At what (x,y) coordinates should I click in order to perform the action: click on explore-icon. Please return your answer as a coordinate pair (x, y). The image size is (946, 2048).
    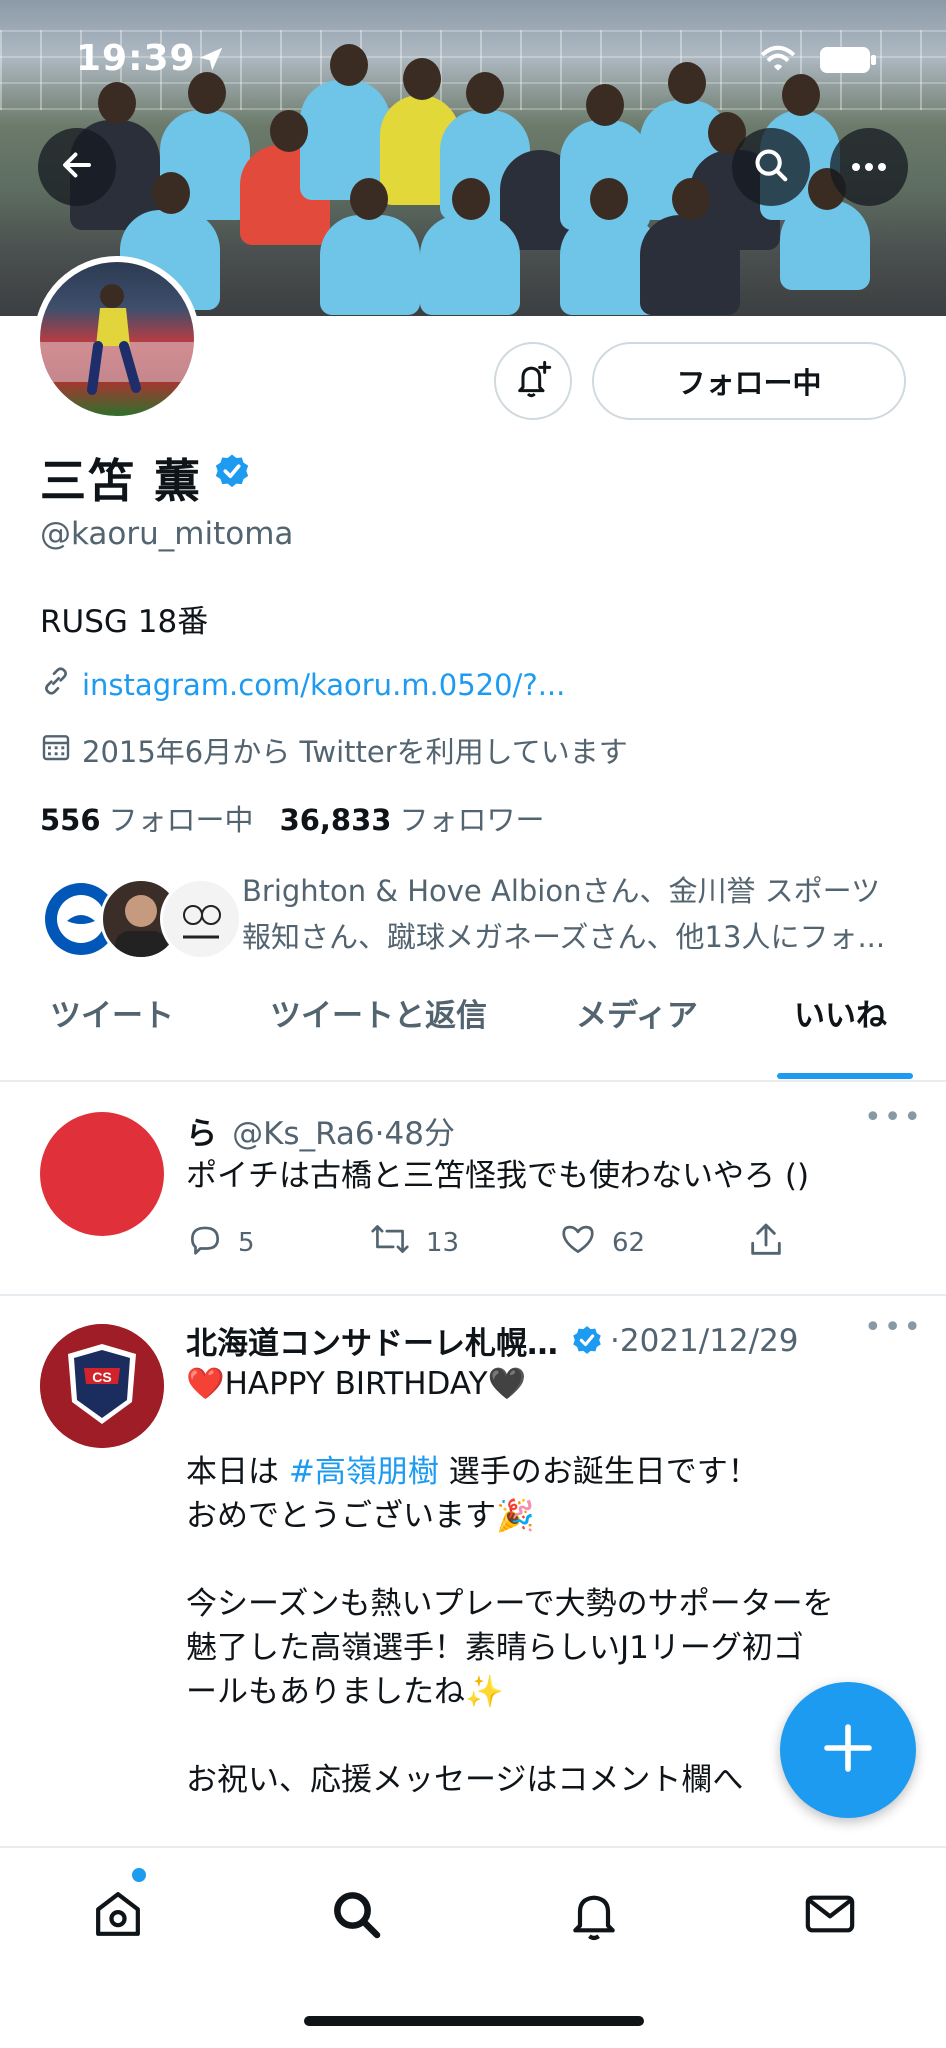
    Looking at the image, I should click on (356, 1916).